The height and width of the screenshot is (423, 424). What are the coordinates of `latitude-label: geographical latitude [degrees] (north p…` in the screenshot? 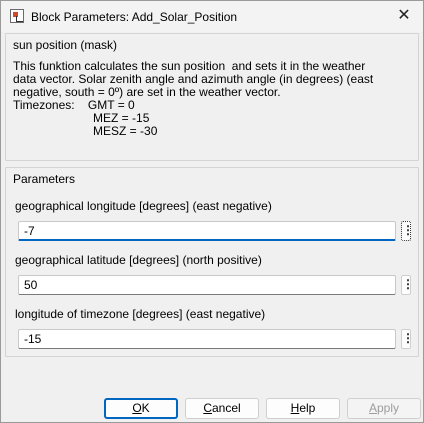 It's located at (138, 260).